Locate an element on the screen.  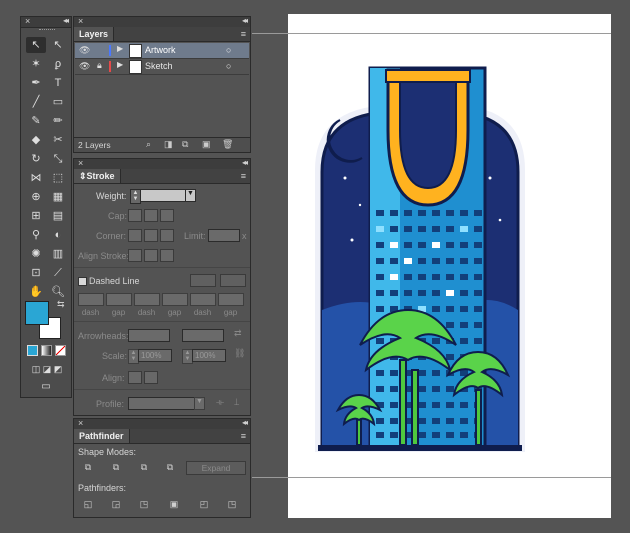
artboard-tool-icon: ⊡ is located at coordinates (36, 273).